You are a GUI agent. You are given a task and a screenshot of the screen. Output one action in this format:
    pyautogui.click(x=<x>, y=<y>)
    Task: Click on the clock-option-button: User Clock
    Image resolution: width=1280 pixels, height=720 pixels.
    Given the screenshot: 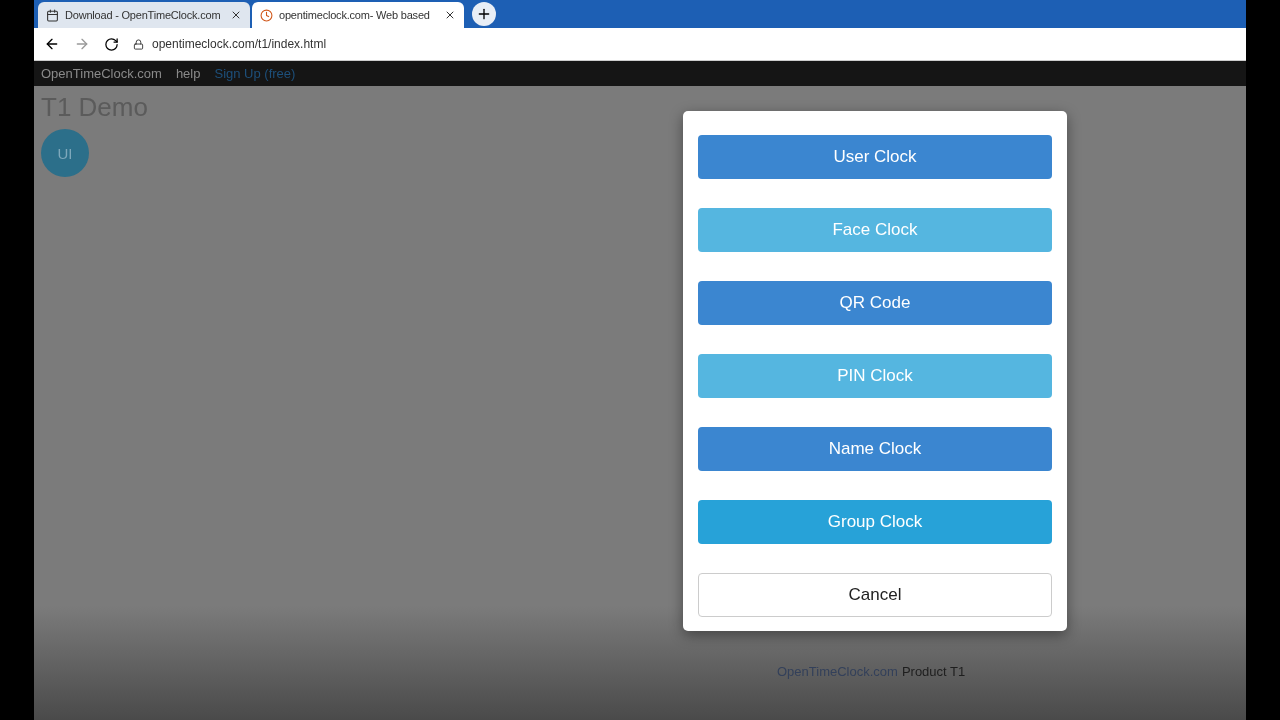 What is the action you would take?
    pyautogui.click(x=875, y=157)
    